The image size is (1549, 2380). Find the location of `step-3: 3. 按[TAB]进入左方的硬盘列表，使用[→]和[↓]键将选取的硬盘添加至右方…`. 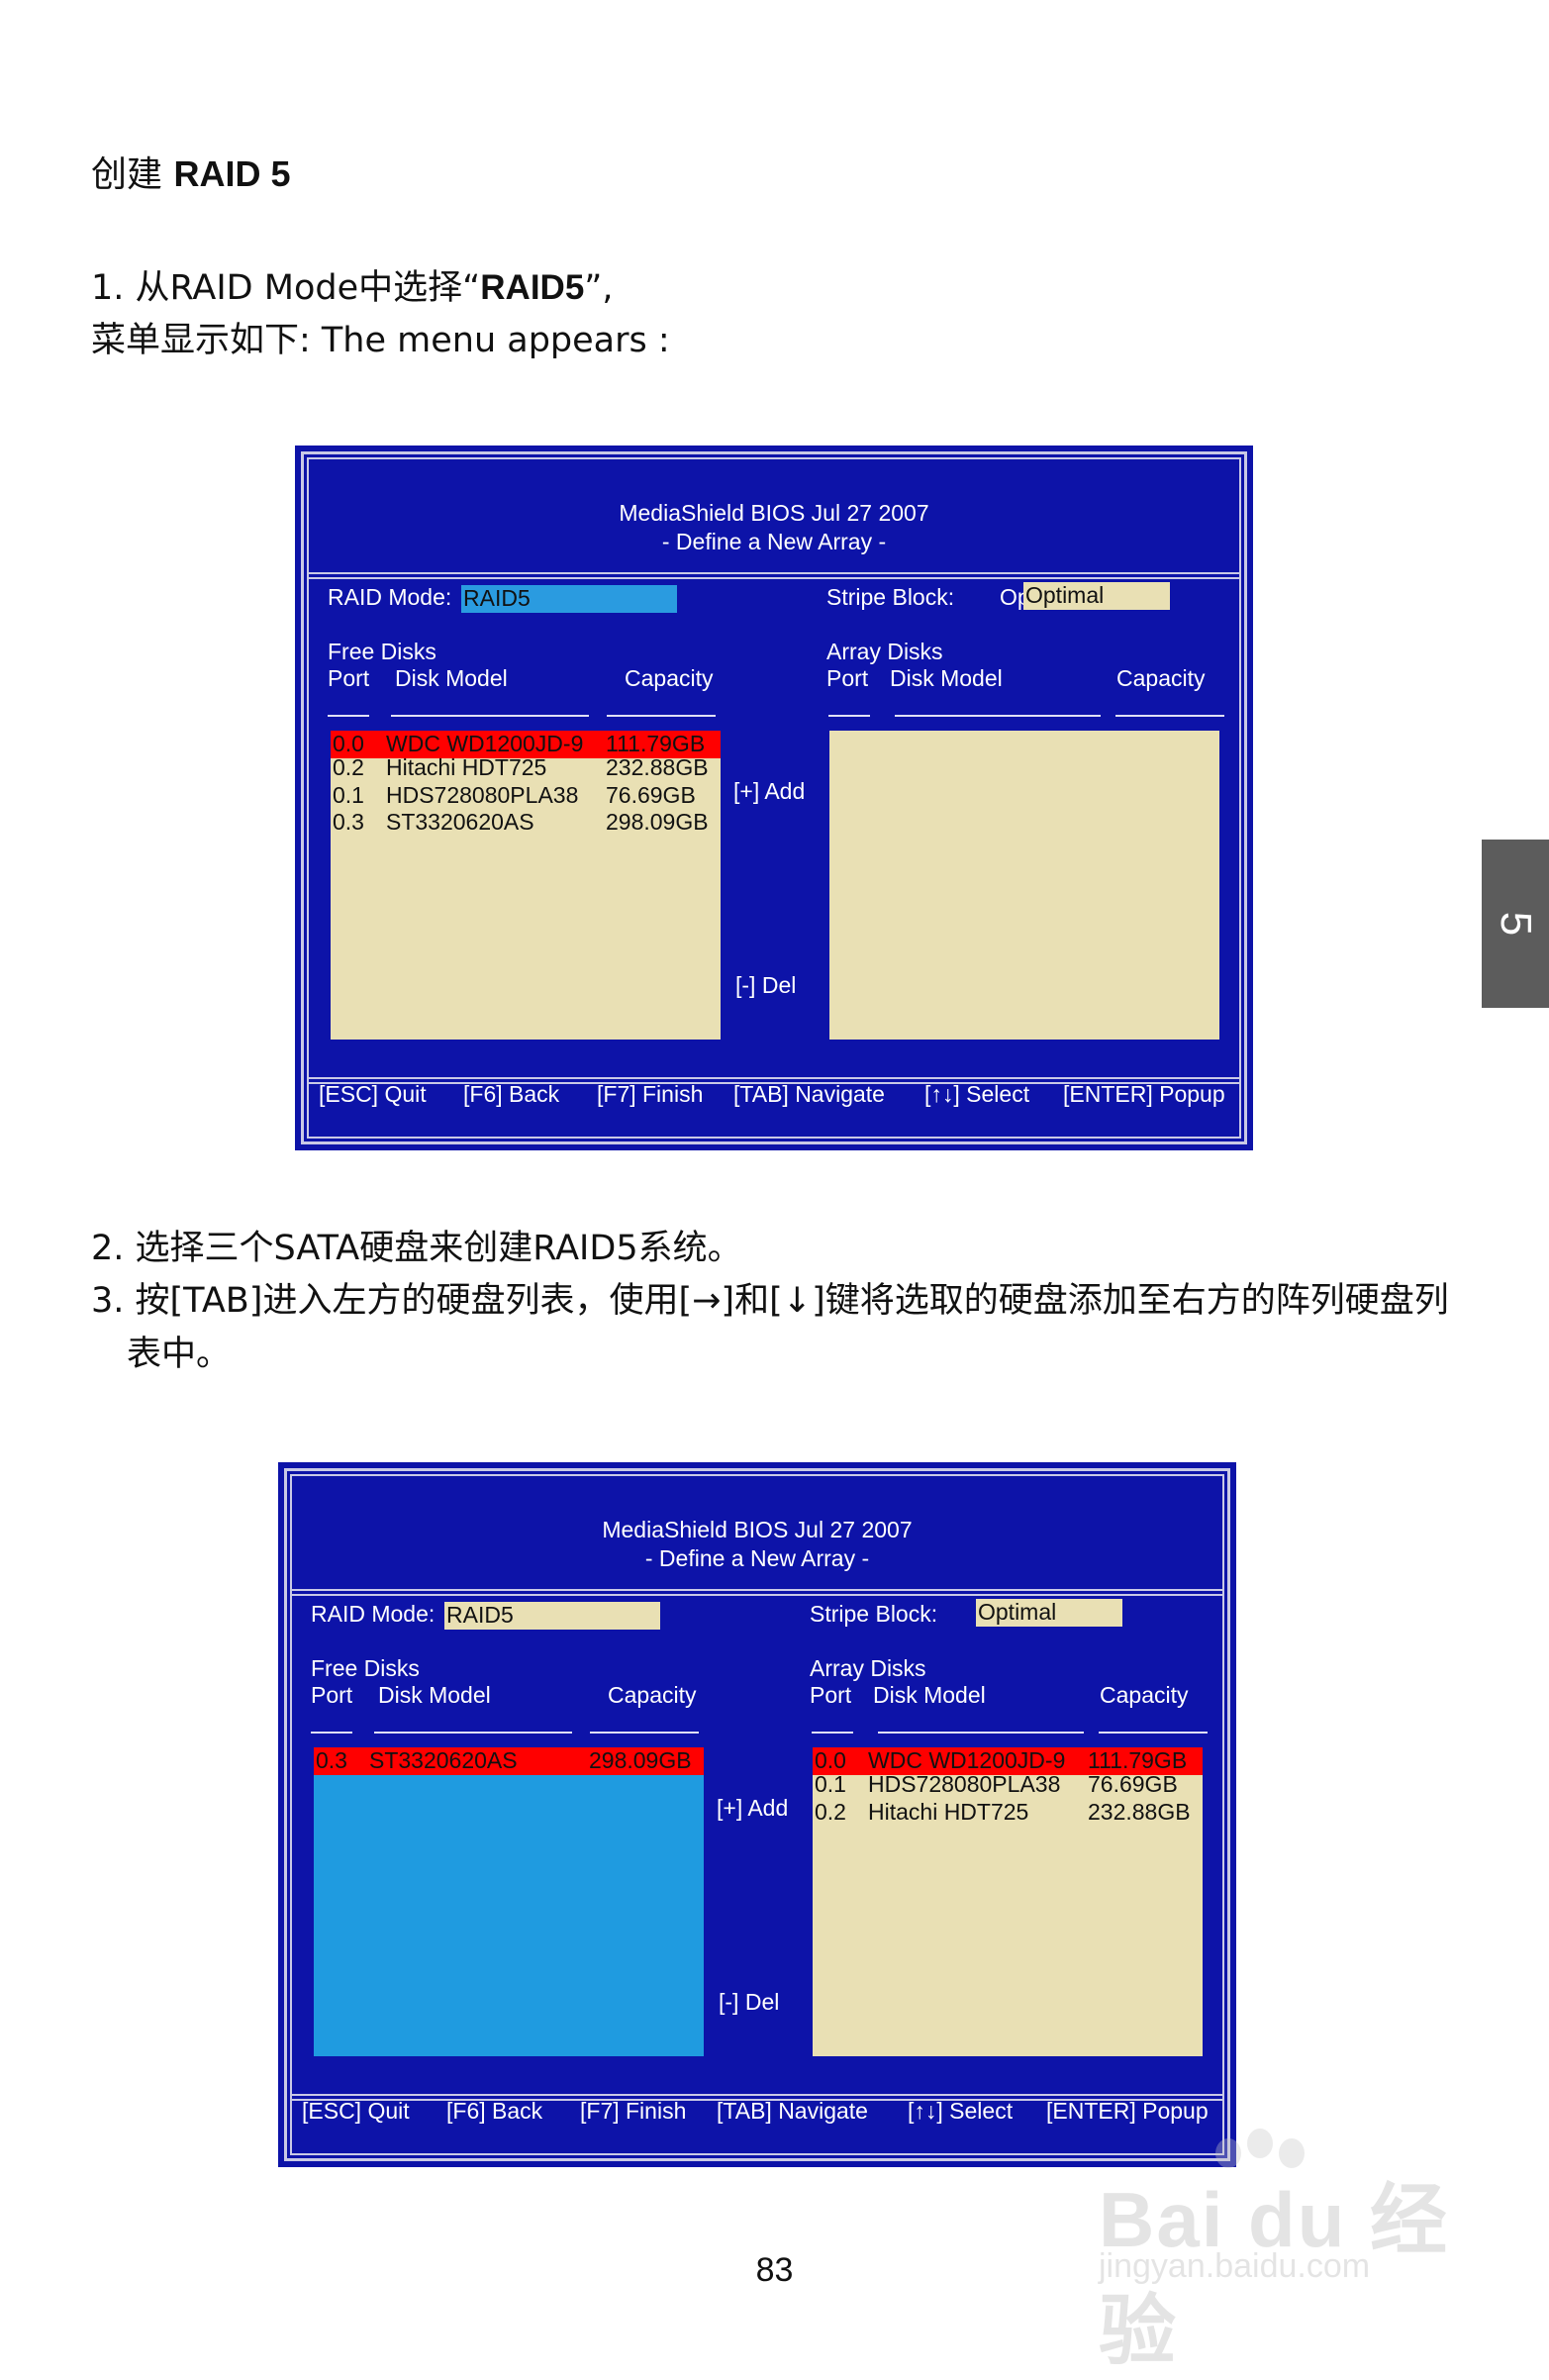

step-3: 3. 按[TAB]进入左方的硬盘列表，使用[→]和[↓]键将选取的硬盘添加至右方… is located at coordinates (770, 1301).